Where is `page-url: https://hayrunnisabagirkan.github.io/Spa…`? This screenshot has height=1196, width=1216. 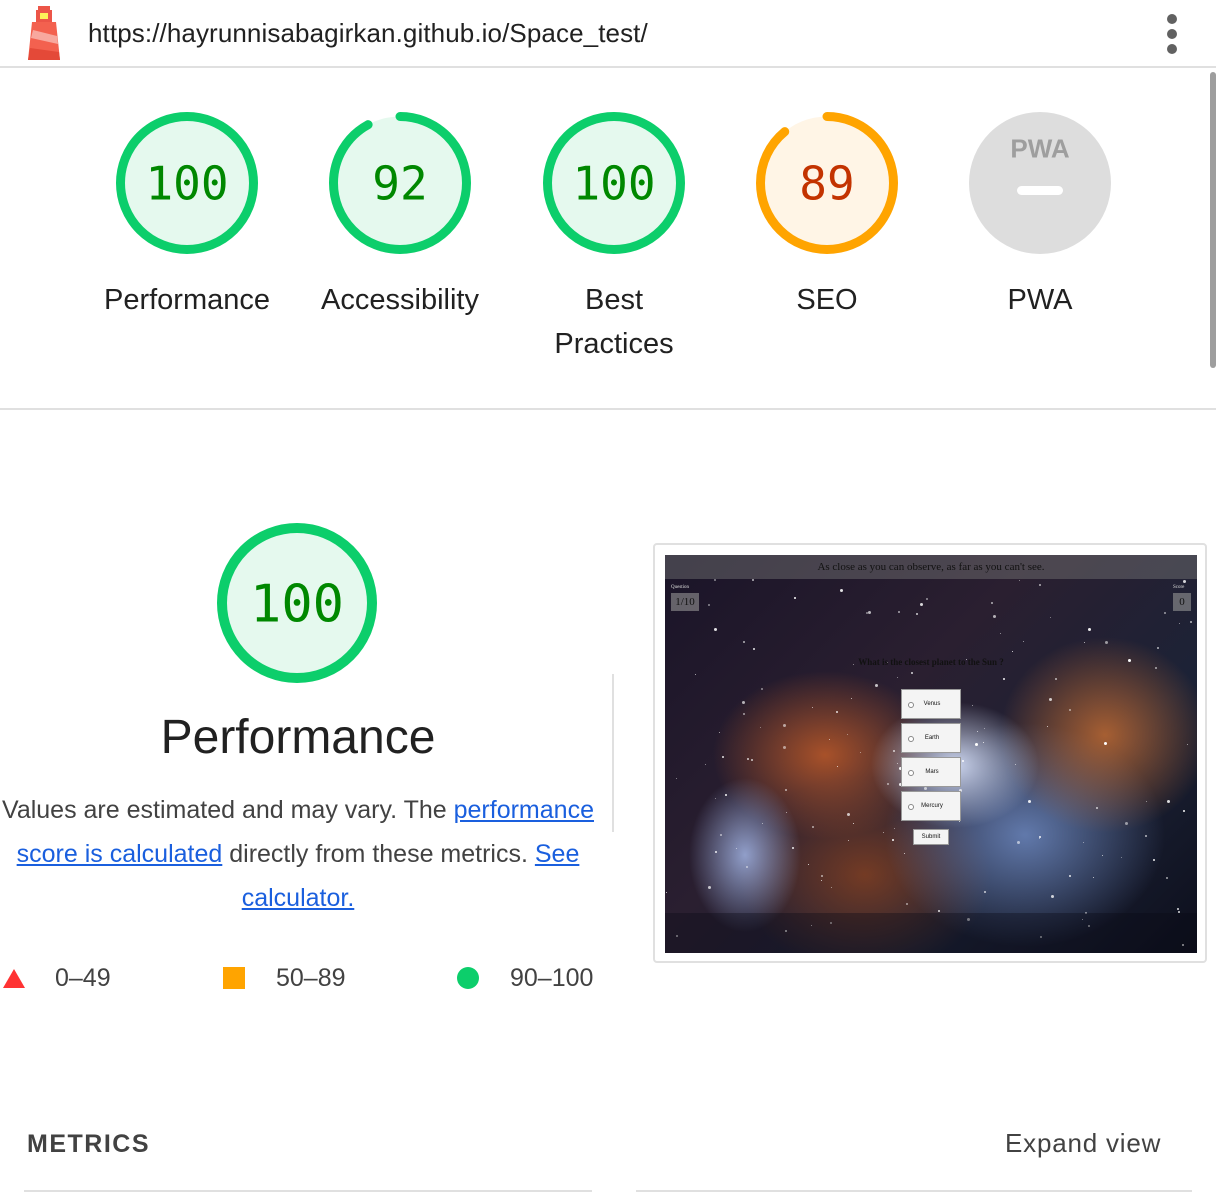
page-url: https://hayrunnisabagirkan.github.io/Spa… is located at coordinates (368, 33).